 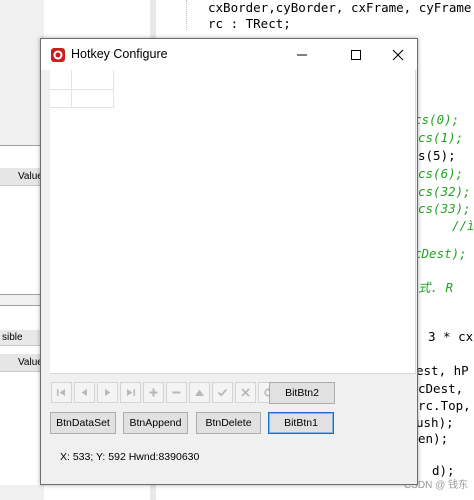 I want to click on nav-first-button, so click(x=61, y=392).